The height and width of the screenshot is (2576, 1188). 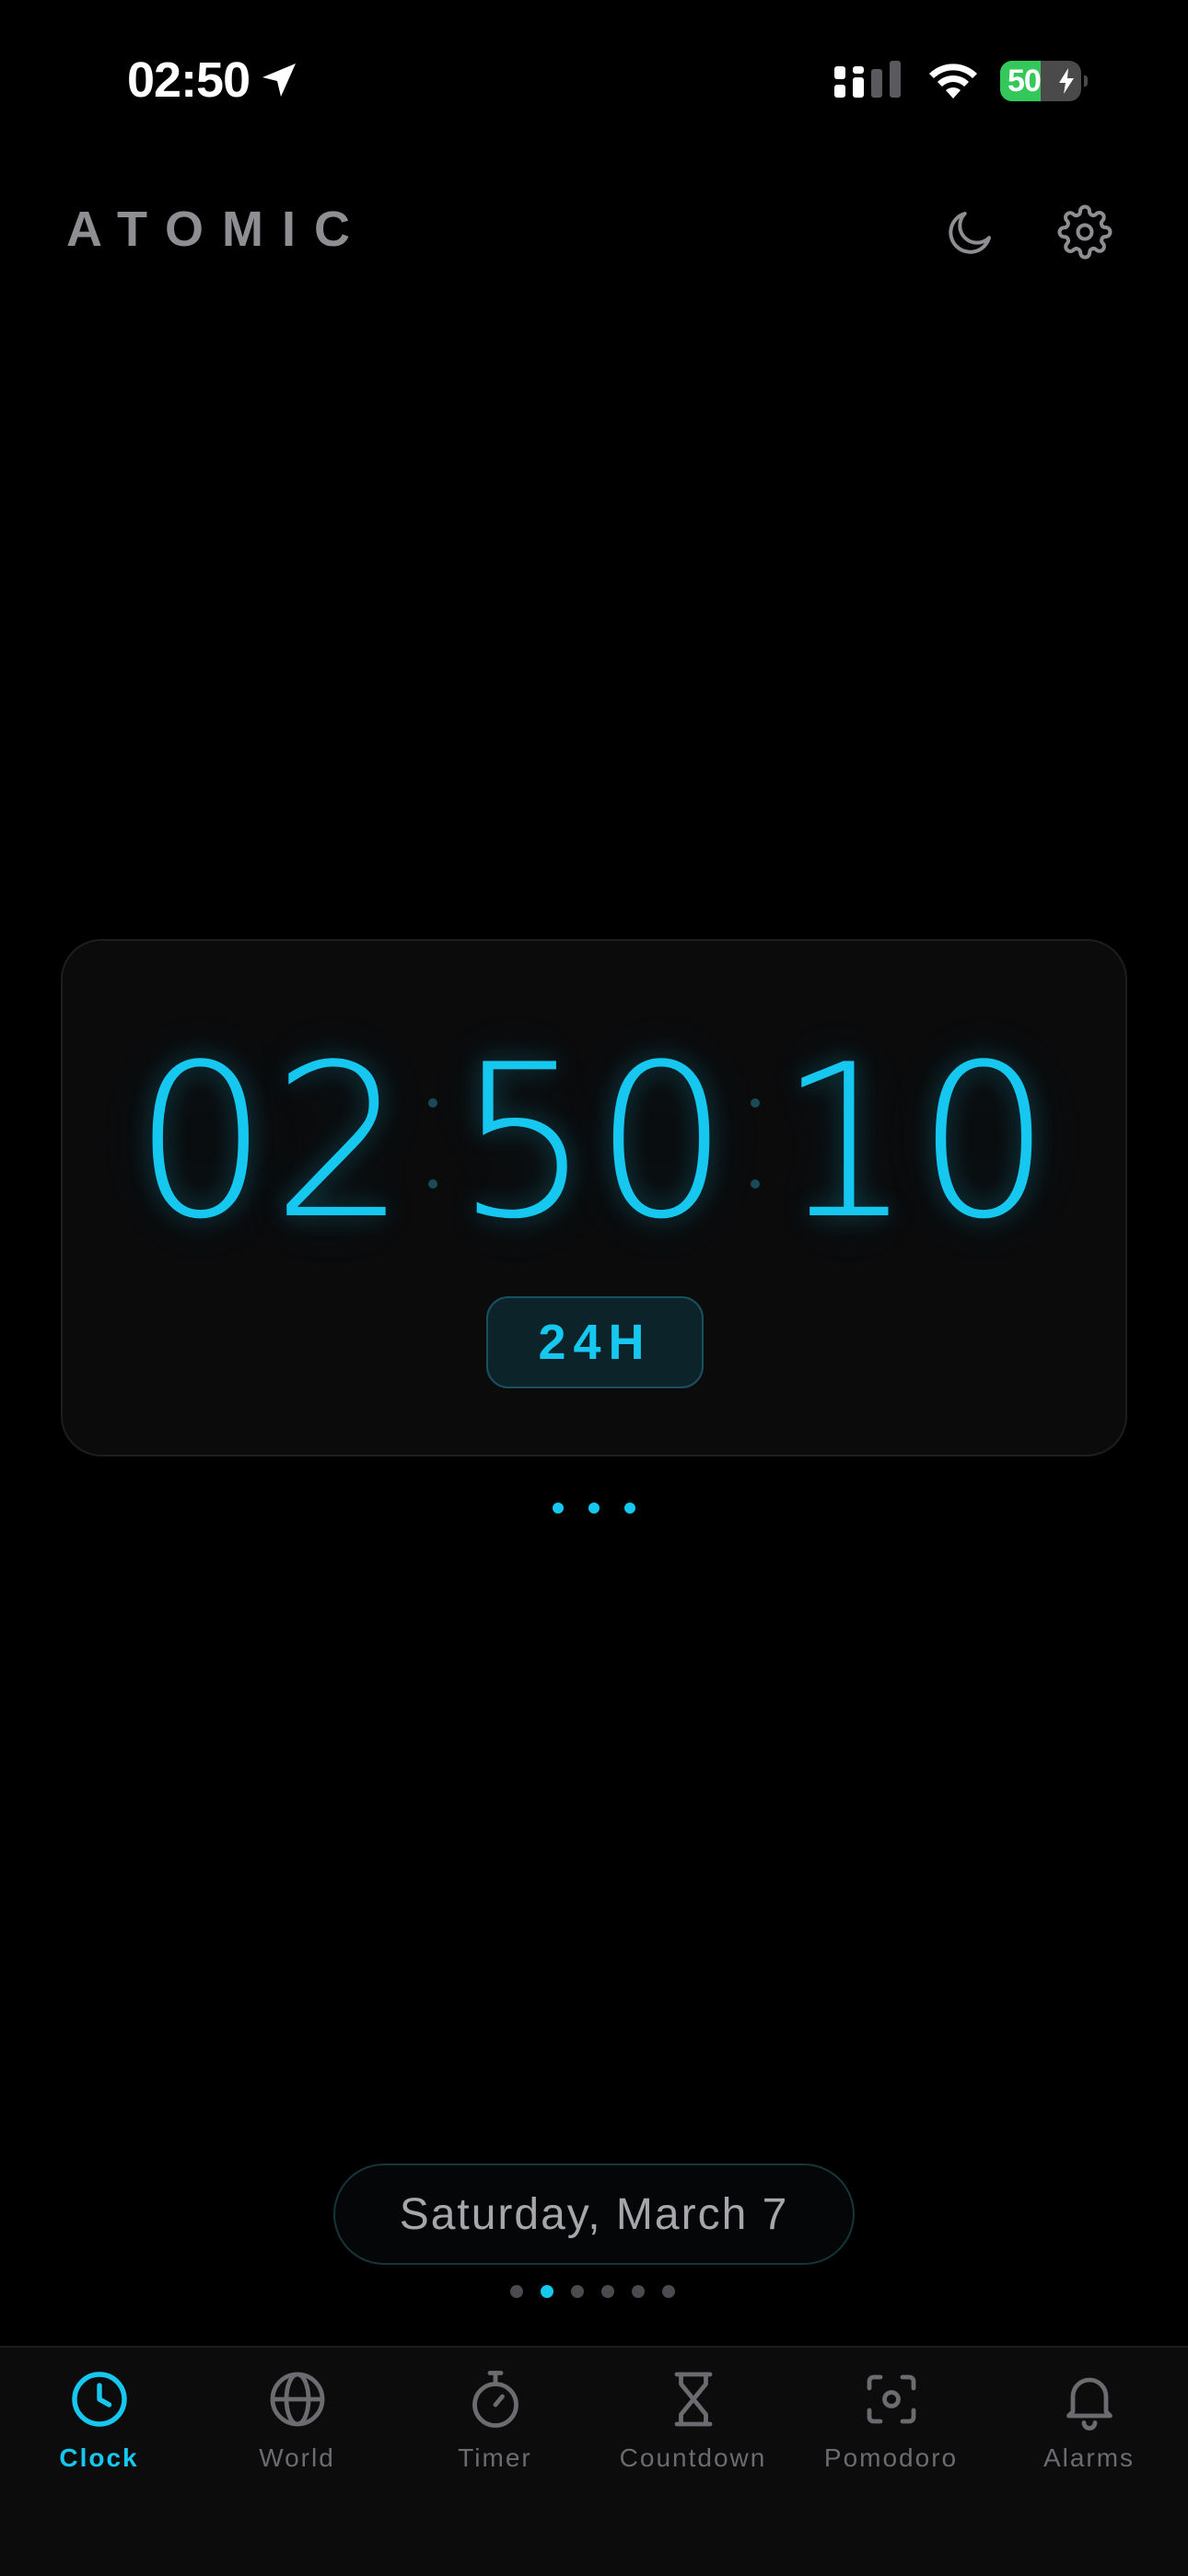 I want to click on clock-options-indicator, so click(x=594, y=1508).